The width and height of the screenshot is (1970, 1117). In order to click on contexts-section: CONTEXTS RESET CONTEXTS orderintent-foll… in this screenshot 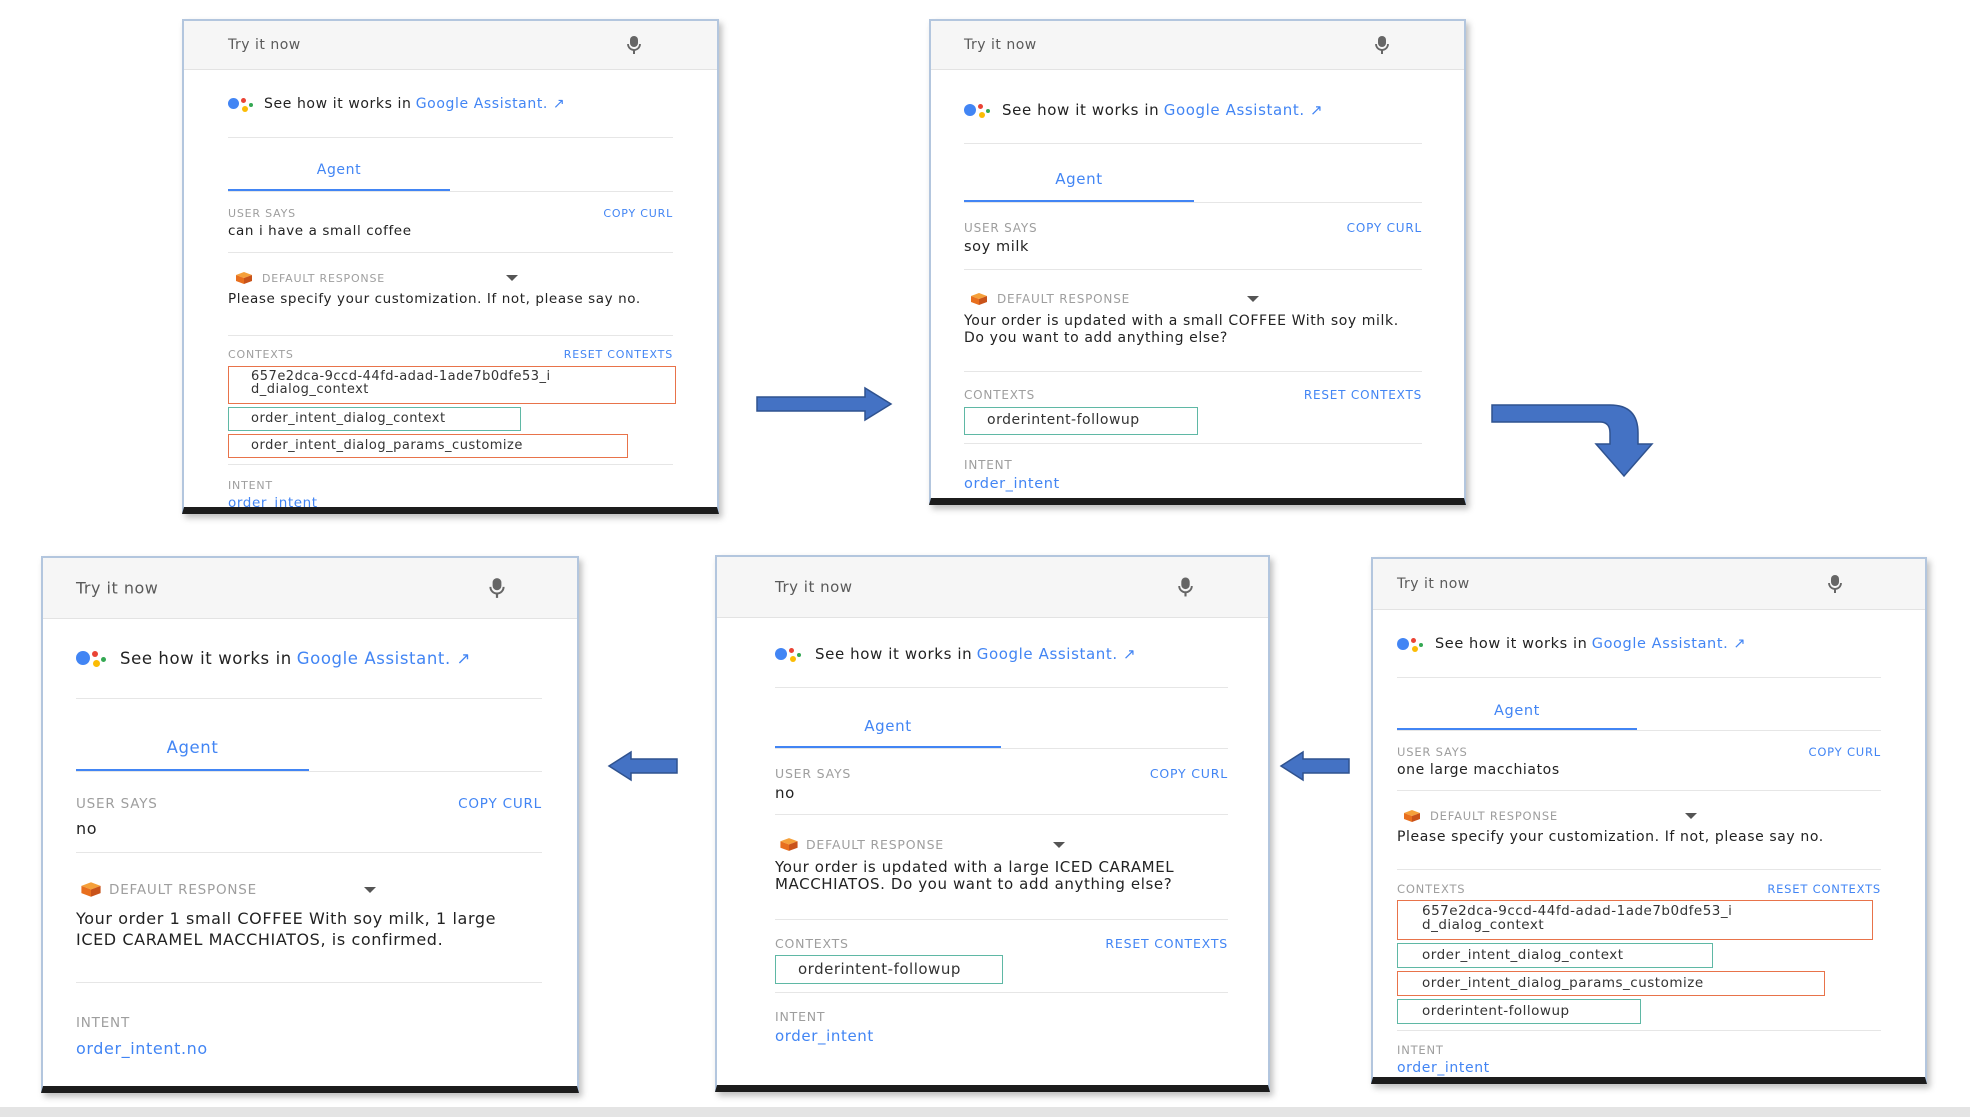, I will do `click(1193, 408)`.